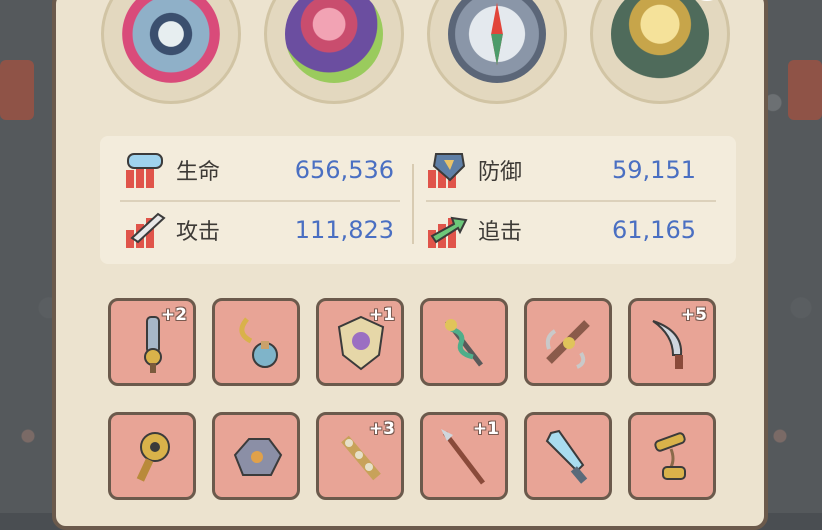 This screenshot has width=822, height=530. What do you see at coordinates (660, 41) in the screenshot?
I see `golden-torch-relic-icon` at bounding box center [660, 41].